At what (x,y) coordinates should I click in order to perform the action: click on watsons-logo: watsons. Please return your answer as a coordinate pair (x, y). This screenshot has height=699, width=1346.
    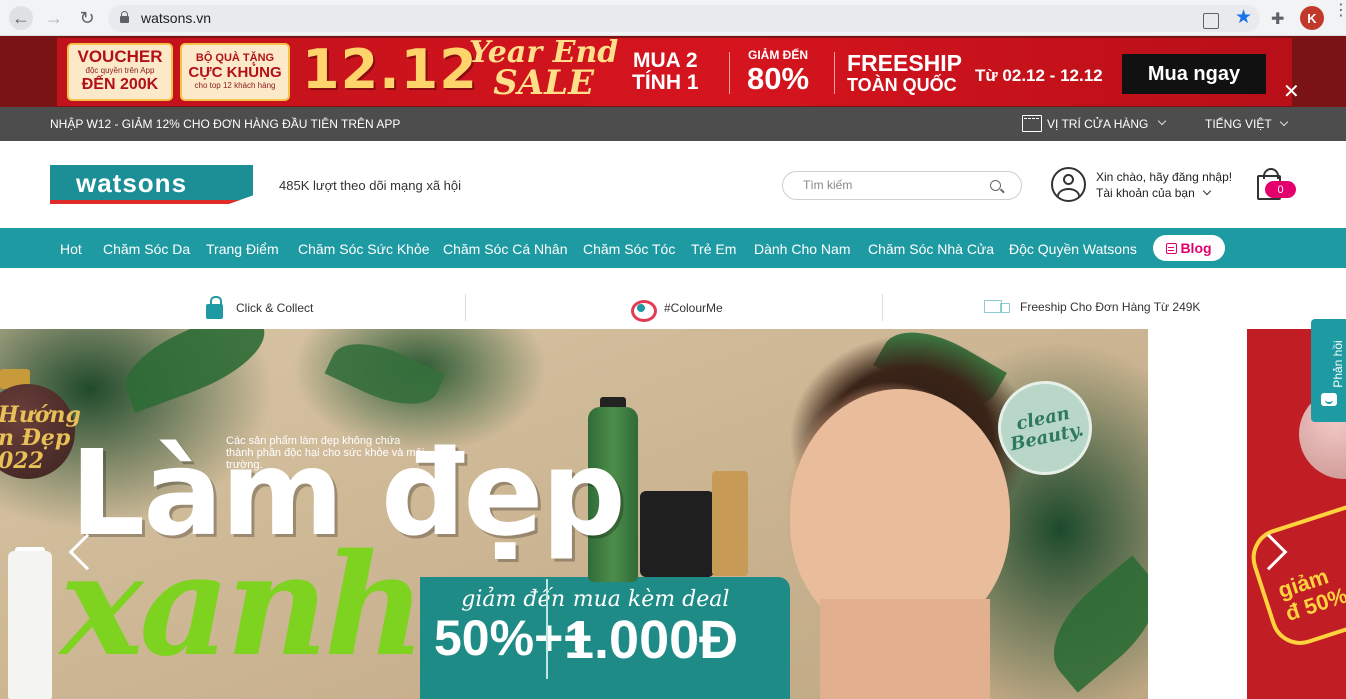
    Looking at the image, I should click on (151, 184).